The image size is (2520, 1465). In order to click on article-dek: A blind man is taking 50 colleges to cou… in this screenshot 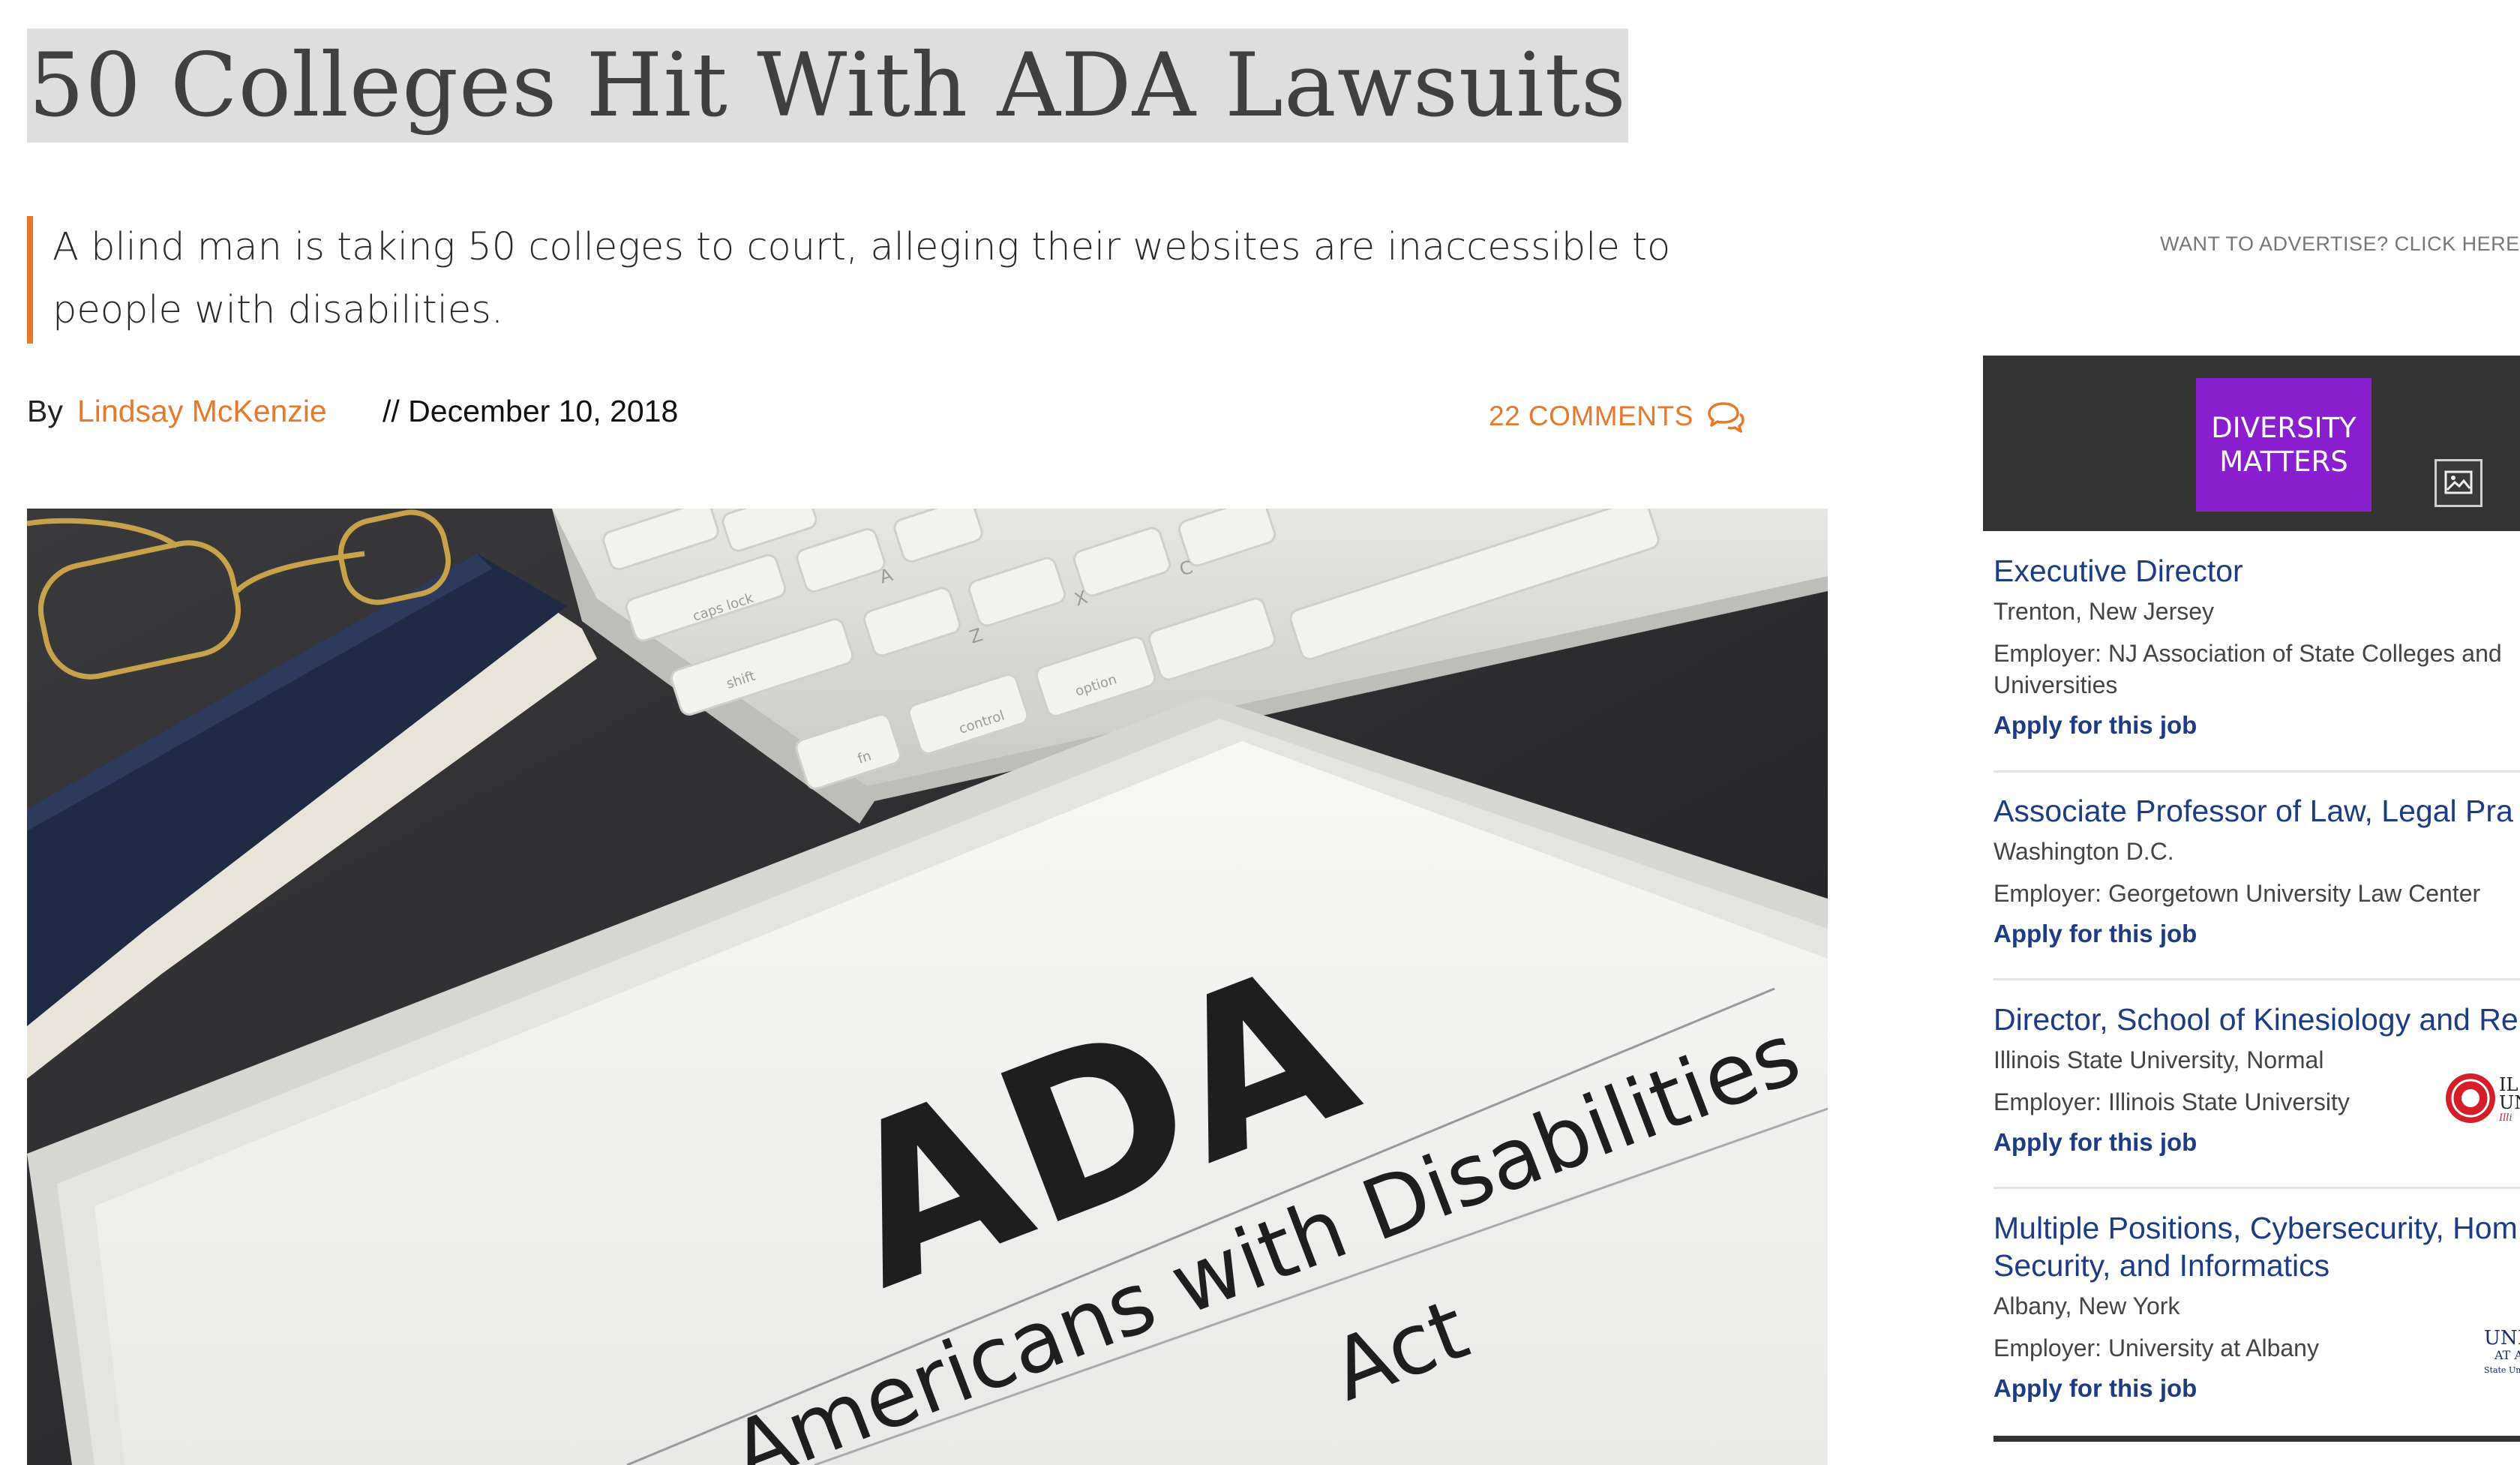, I will do `click(900, 280)`.